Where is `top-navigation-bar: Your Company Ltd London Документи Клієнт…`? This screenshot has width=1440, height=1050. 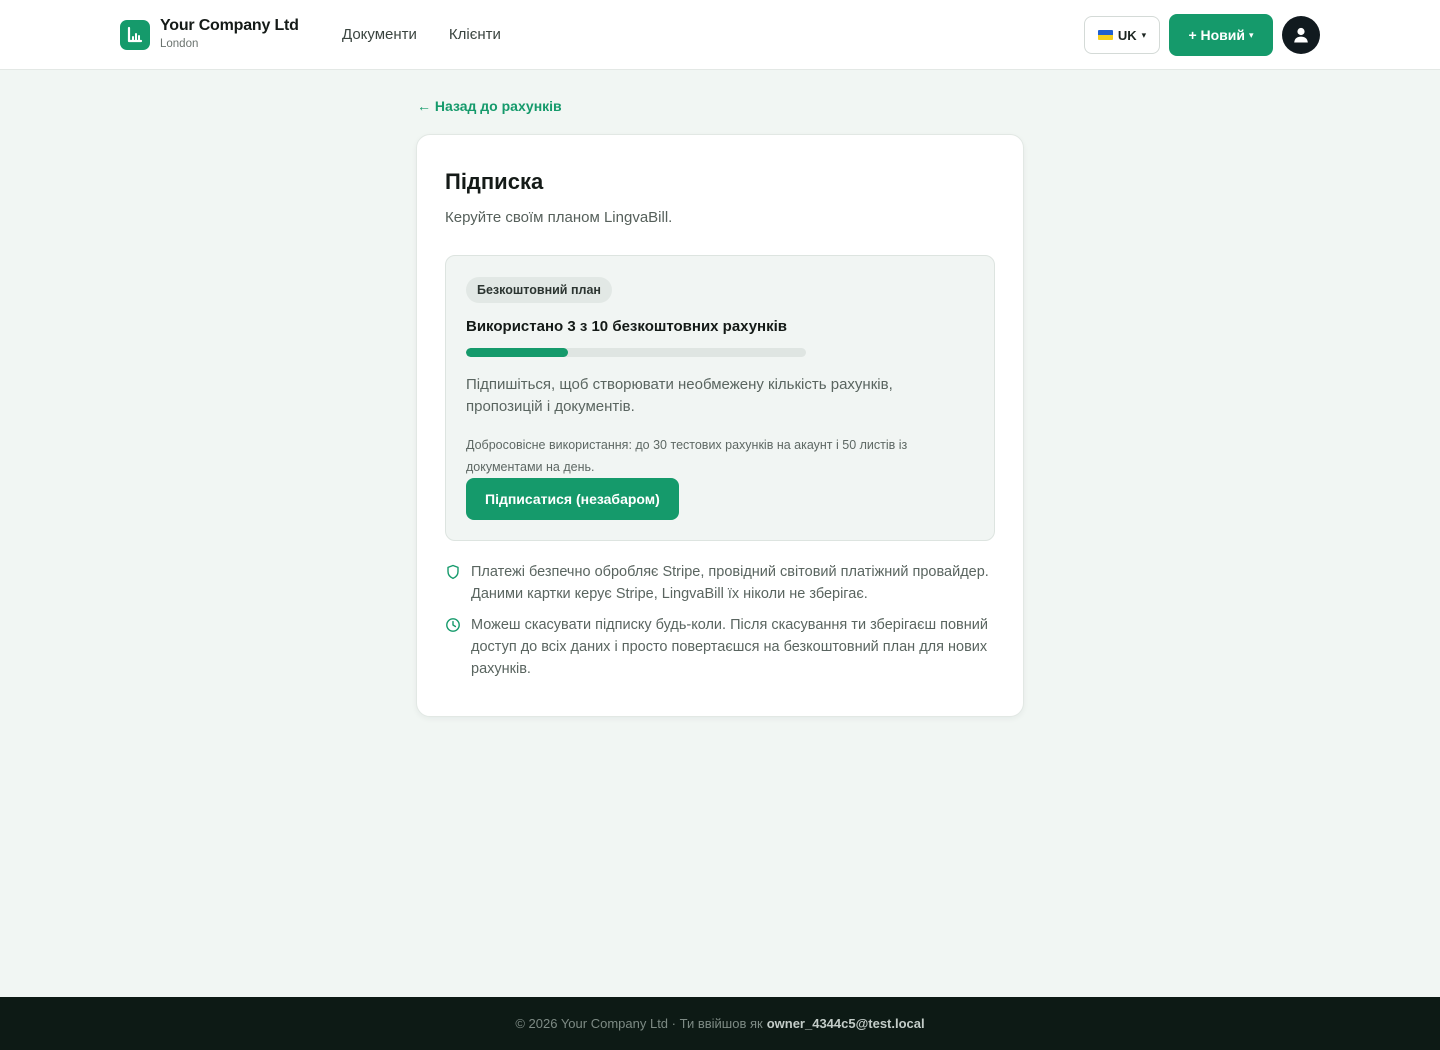 top-navigation-bar: Your Company Ltd London Документи Клієнт… is located at coordinates (720, 35).